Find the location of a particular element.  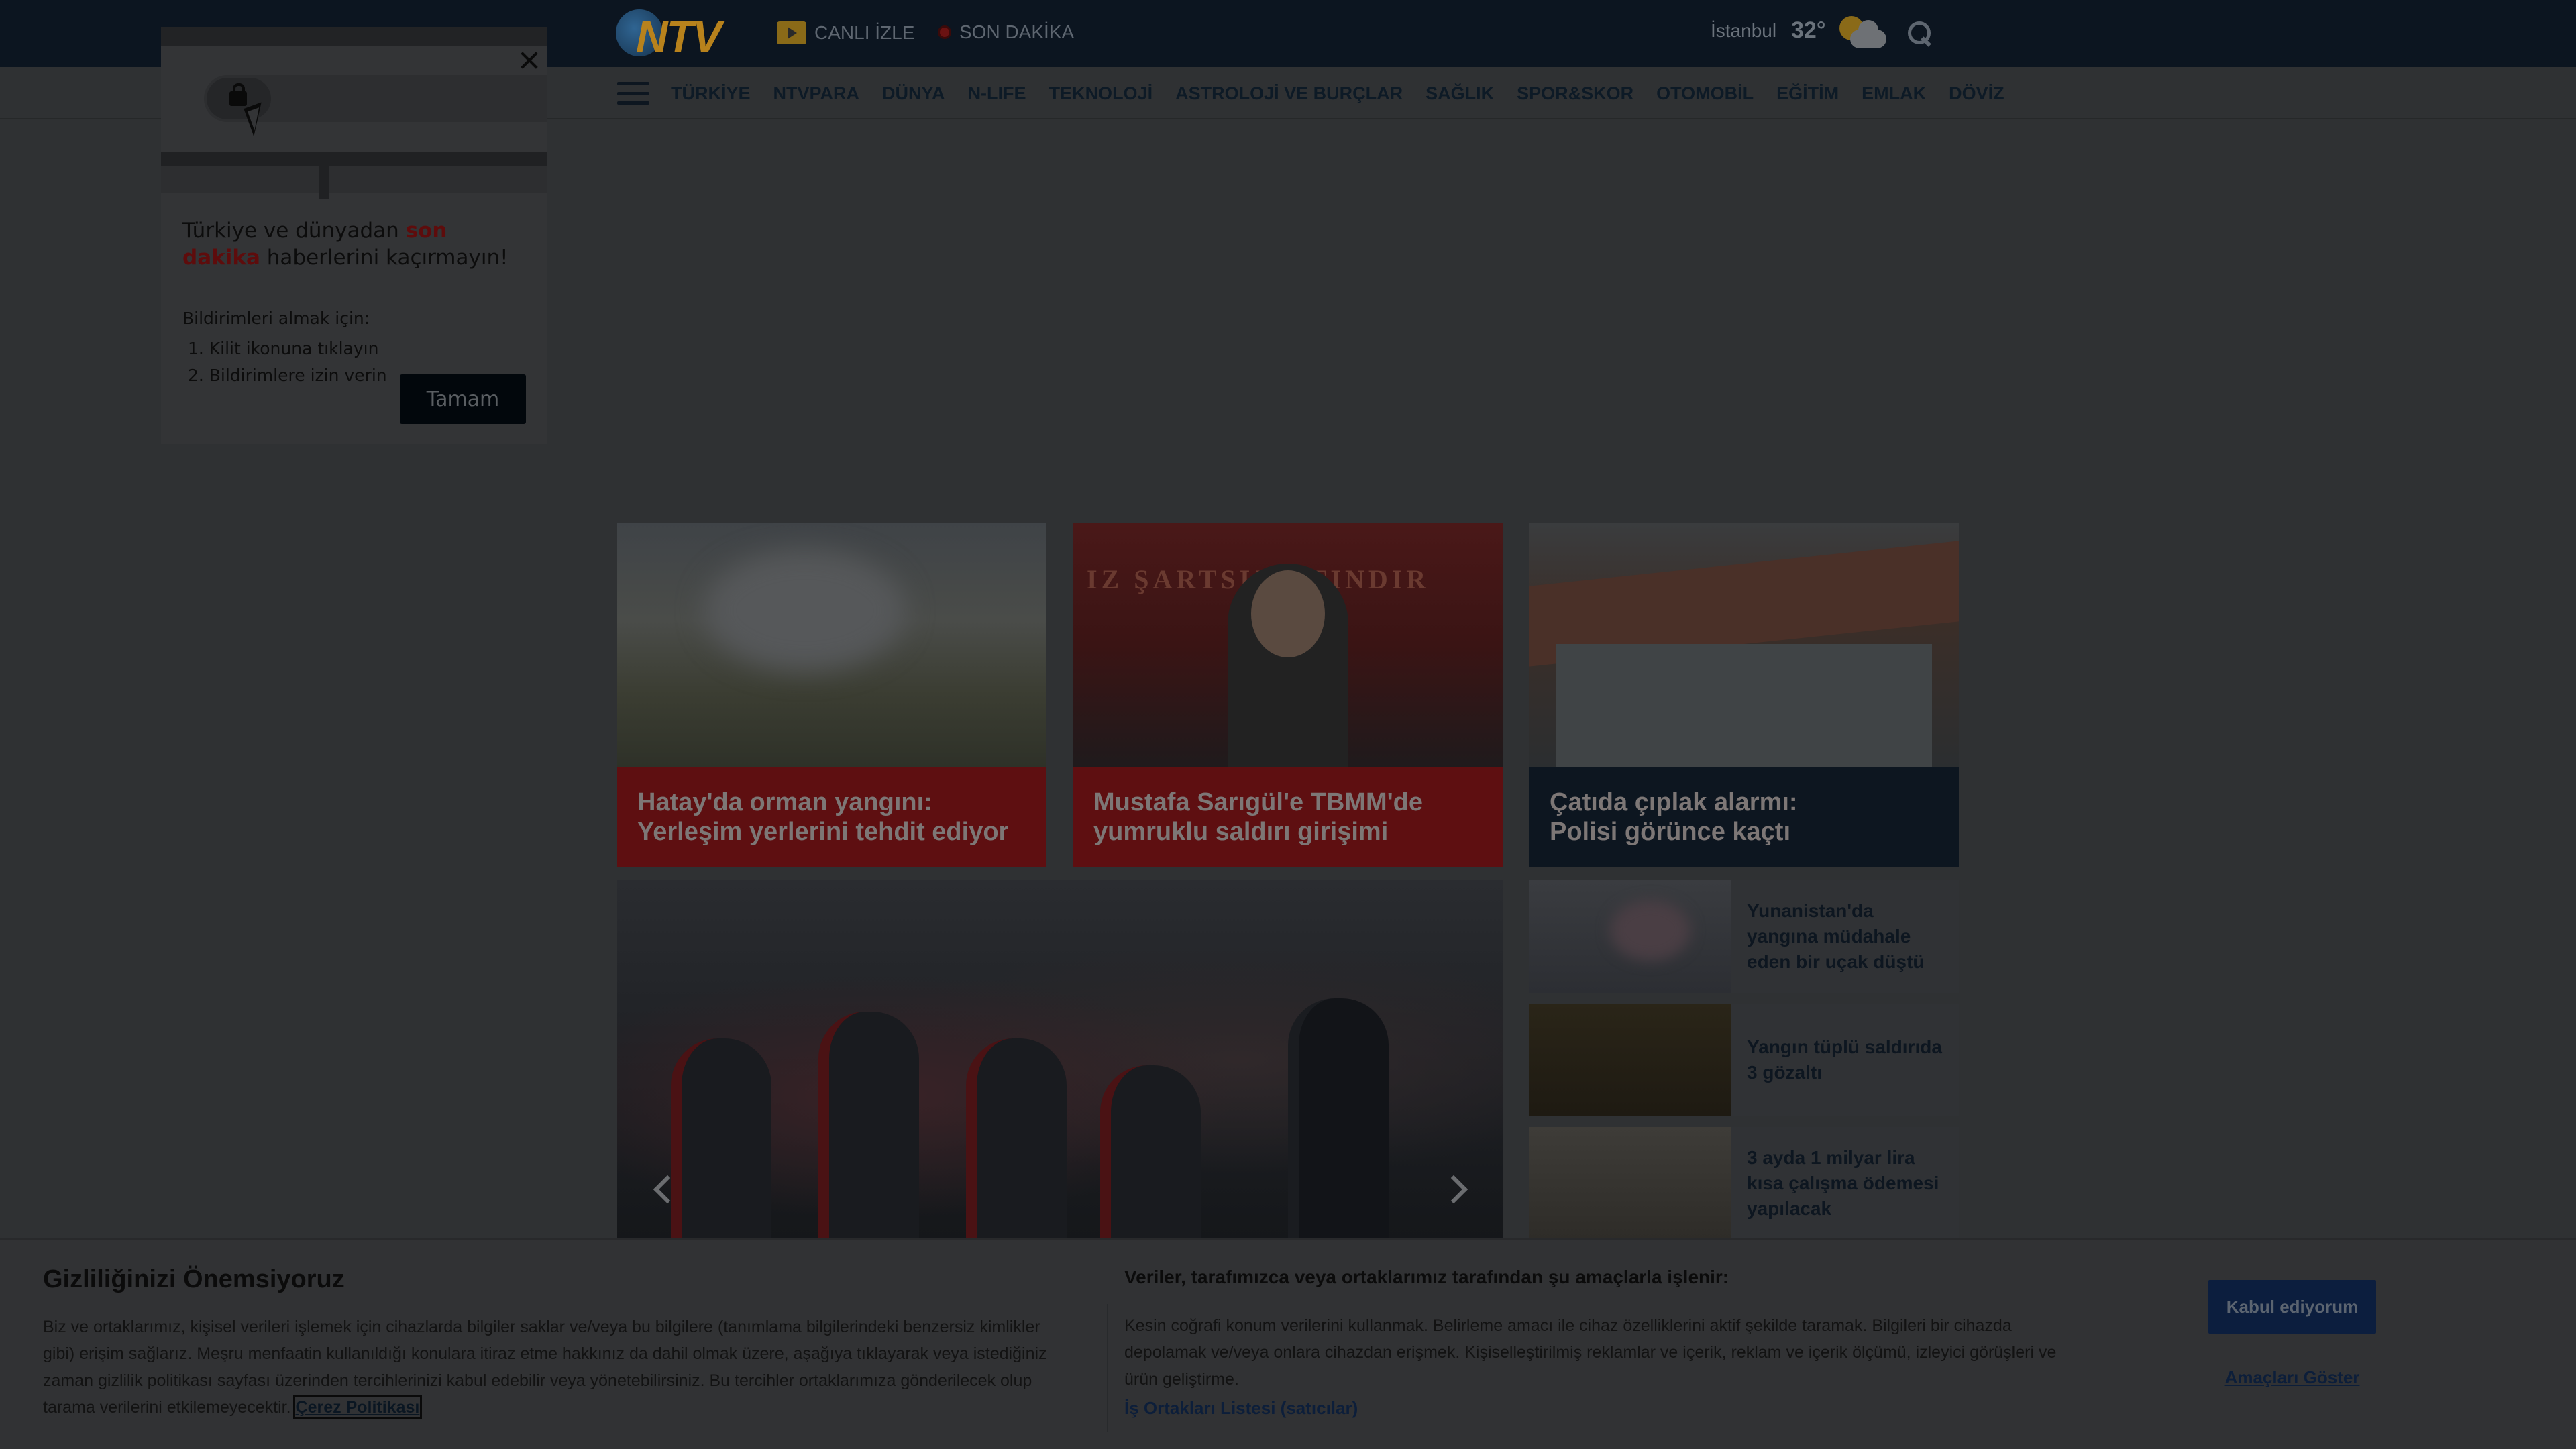

ntv-logo: NTV is located at coordinates (677, 35).